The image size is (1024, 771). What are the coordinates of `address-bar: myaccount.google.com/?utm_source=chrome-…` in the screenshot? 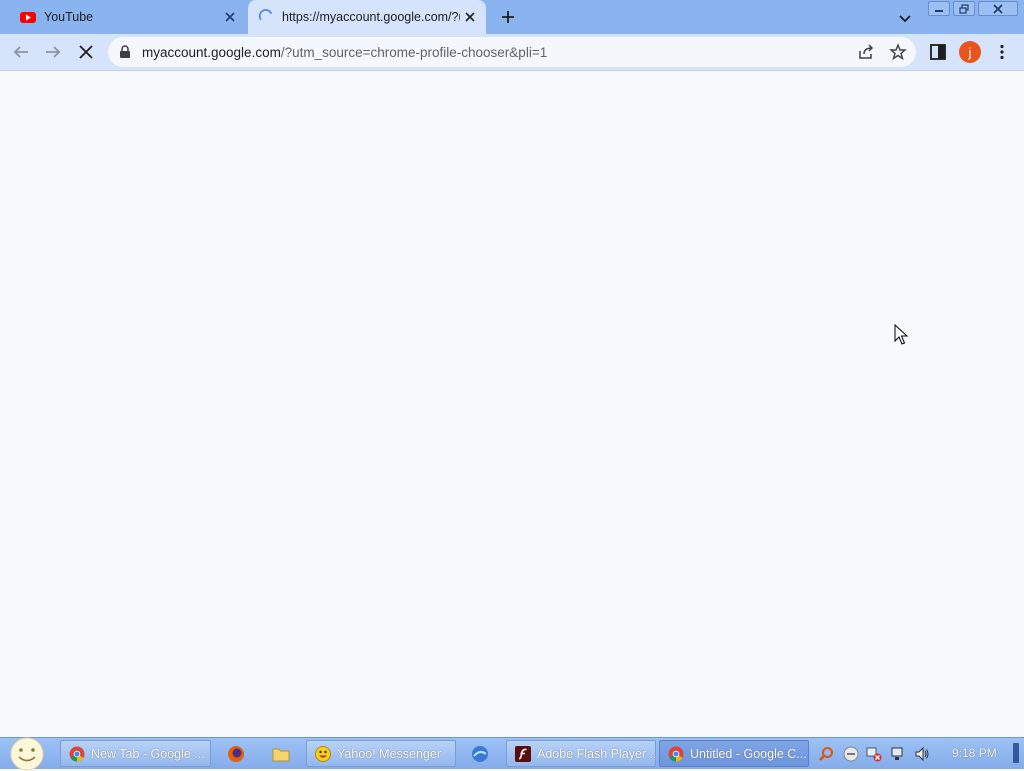 It's located at (512, 52).